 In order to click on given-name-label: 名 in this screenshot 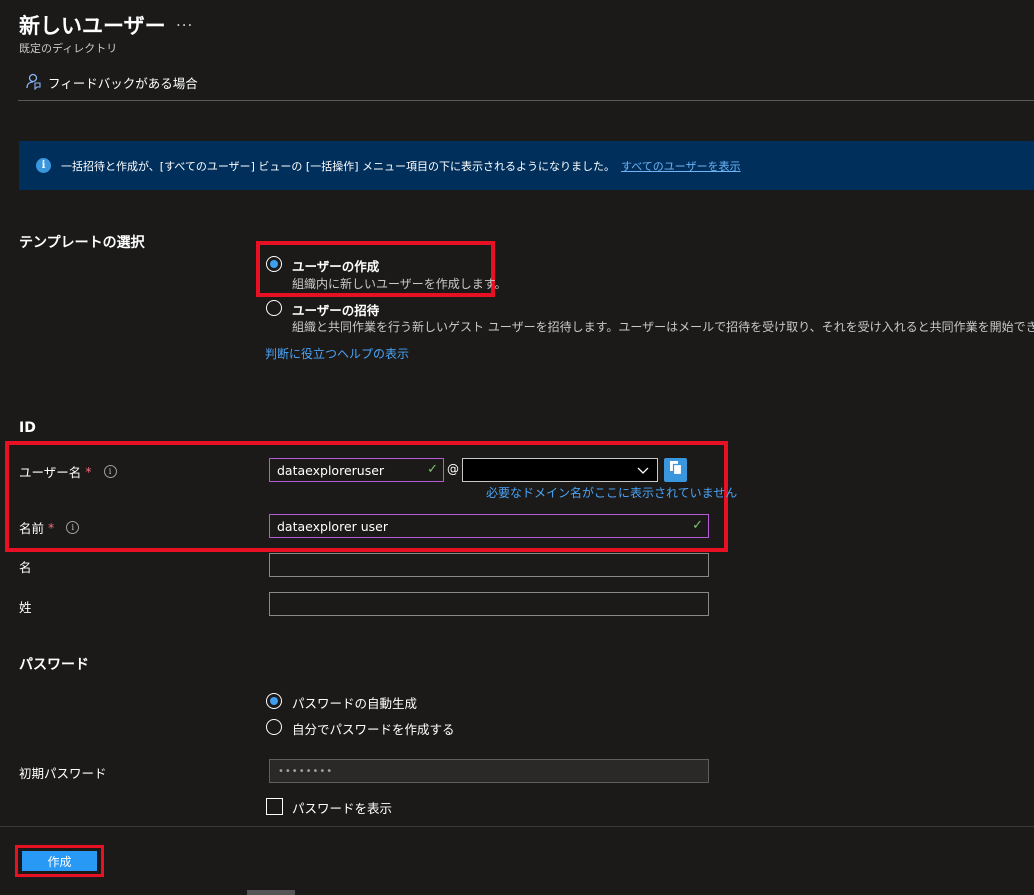, I will do `click(25, 567)`.